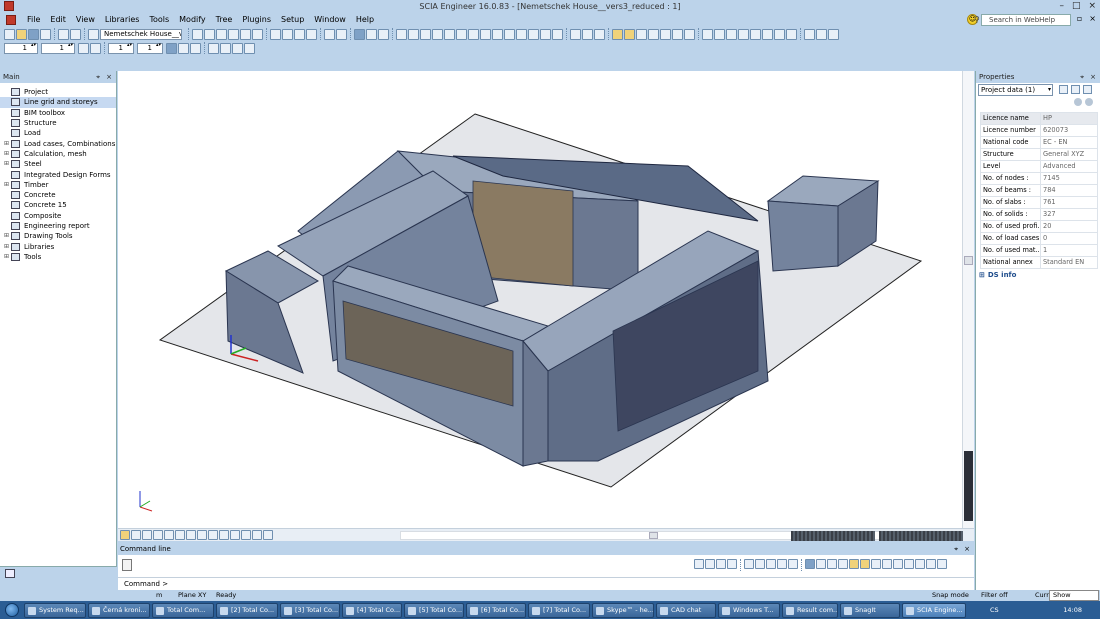  I want to click on viewport-vertical-scrollbar, so click(968, 299).